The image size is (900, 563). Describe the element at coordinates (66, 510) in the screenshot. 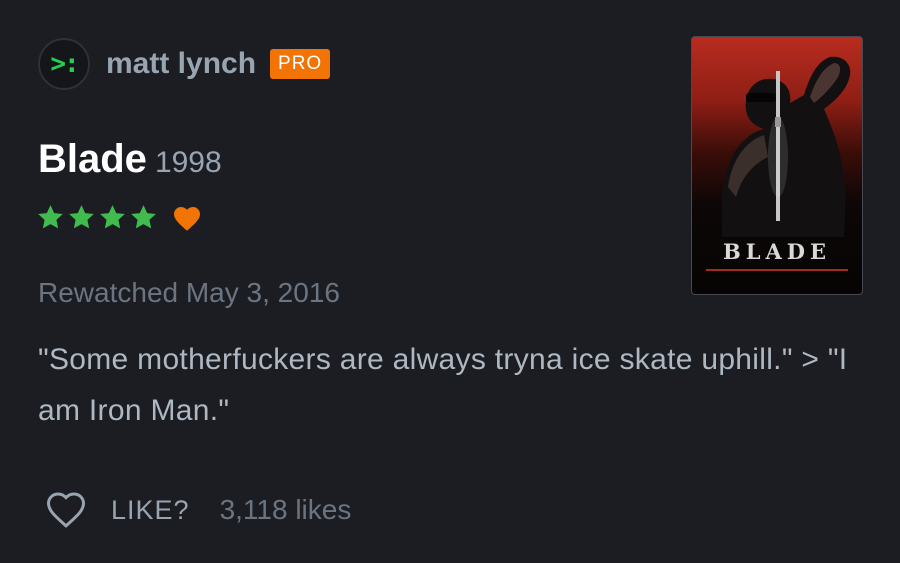

I see `like-heart-icon` at that location.